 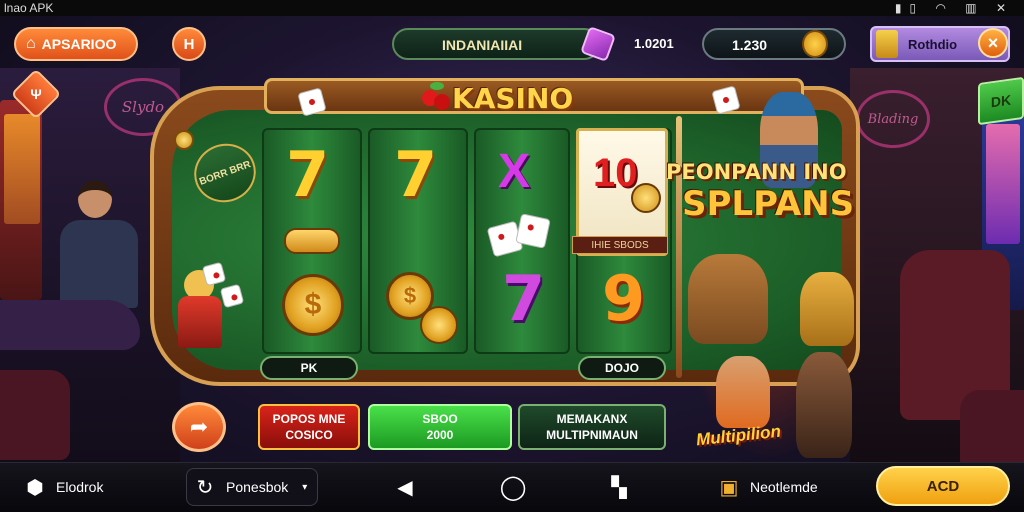 I want to click on dollar-coin-symbol: $, so click(x=313, y=305).